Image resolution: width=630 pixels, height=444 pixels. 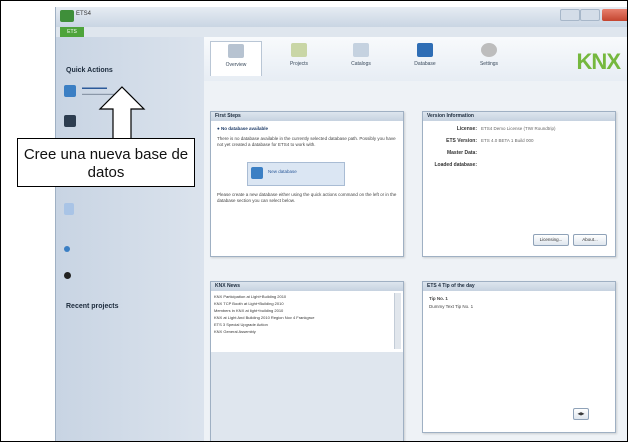 I want to click on knx-news-title: KNX News, so click(x=307, y=286).